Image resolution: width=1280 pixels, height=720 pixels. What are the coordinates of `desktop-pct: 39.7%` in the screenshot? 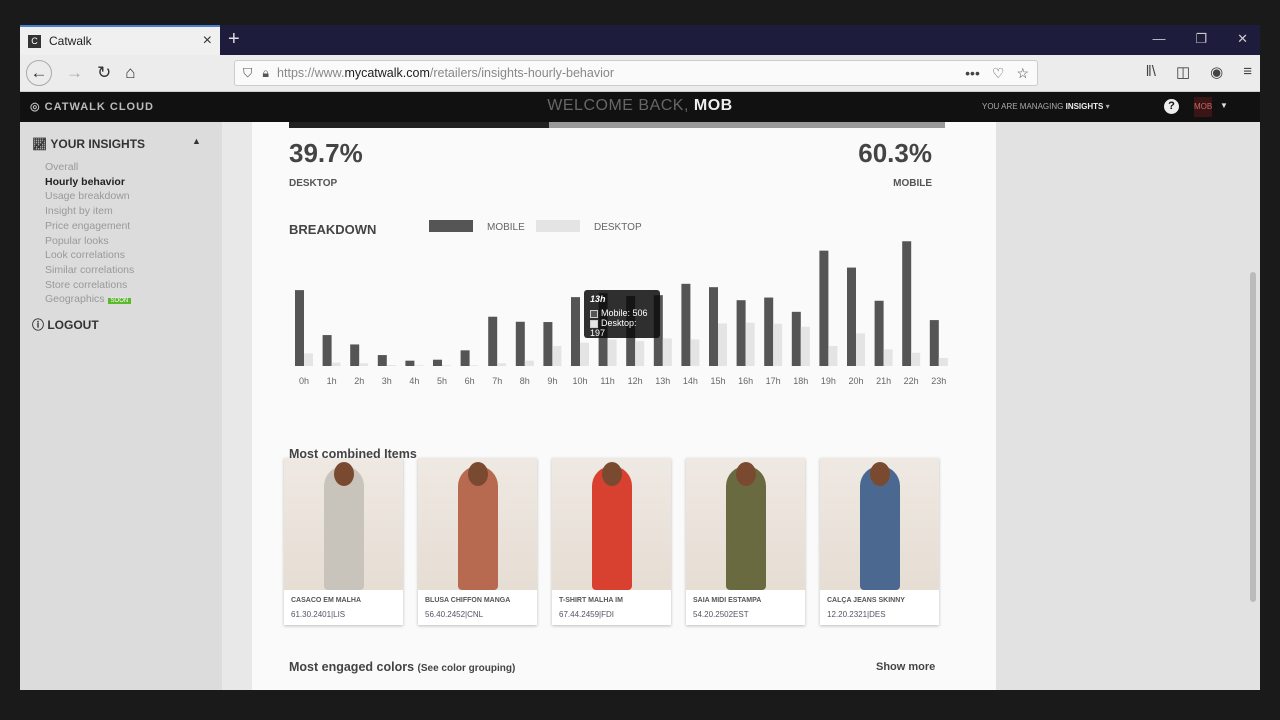 It's located at (326, 153).